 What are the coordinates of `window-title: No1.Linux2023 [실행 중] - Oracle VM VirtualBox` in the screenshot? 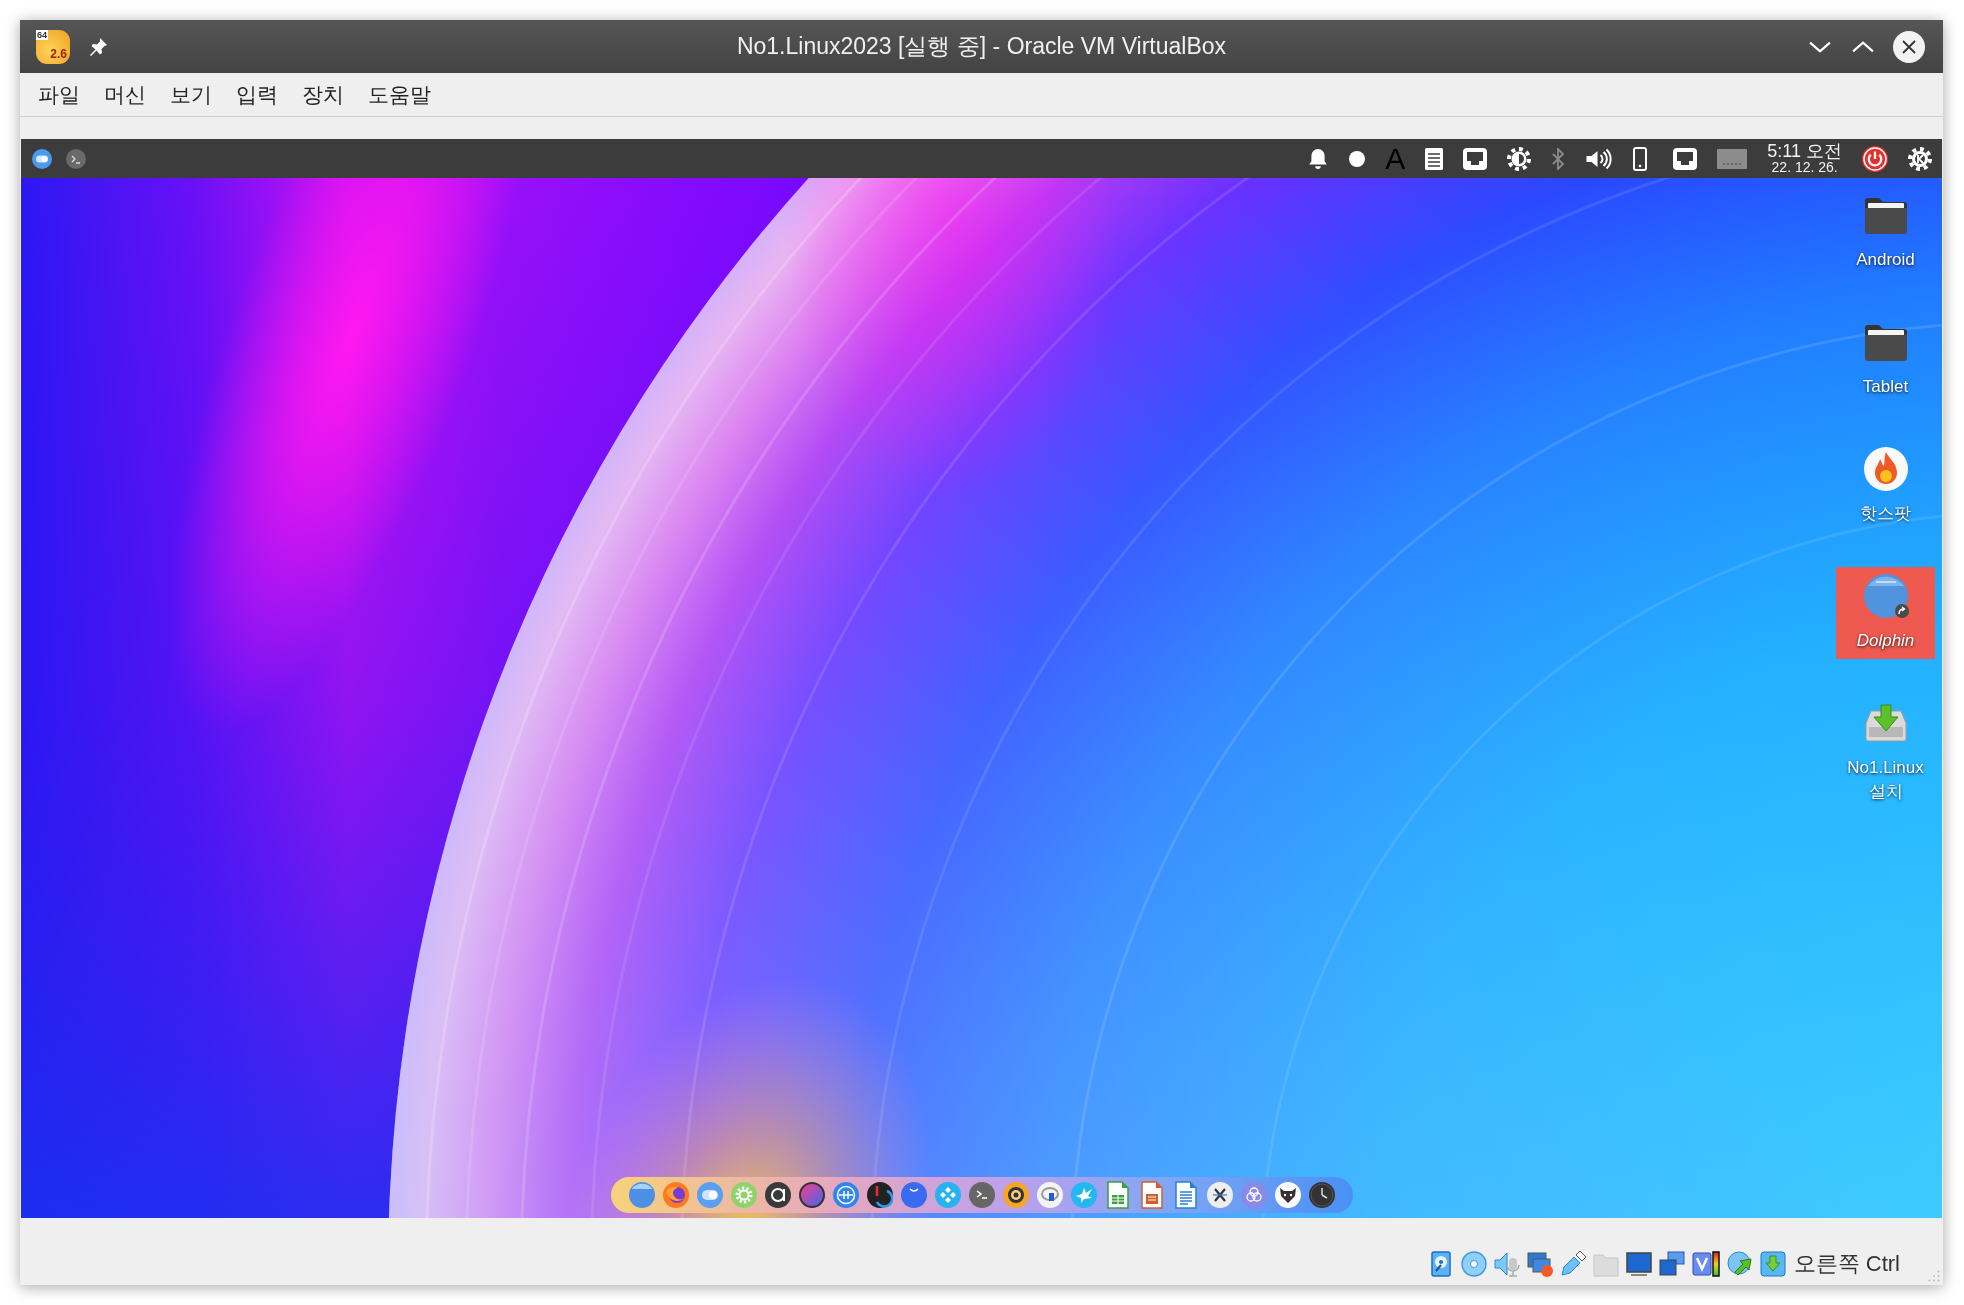 It's located at (981, 47).